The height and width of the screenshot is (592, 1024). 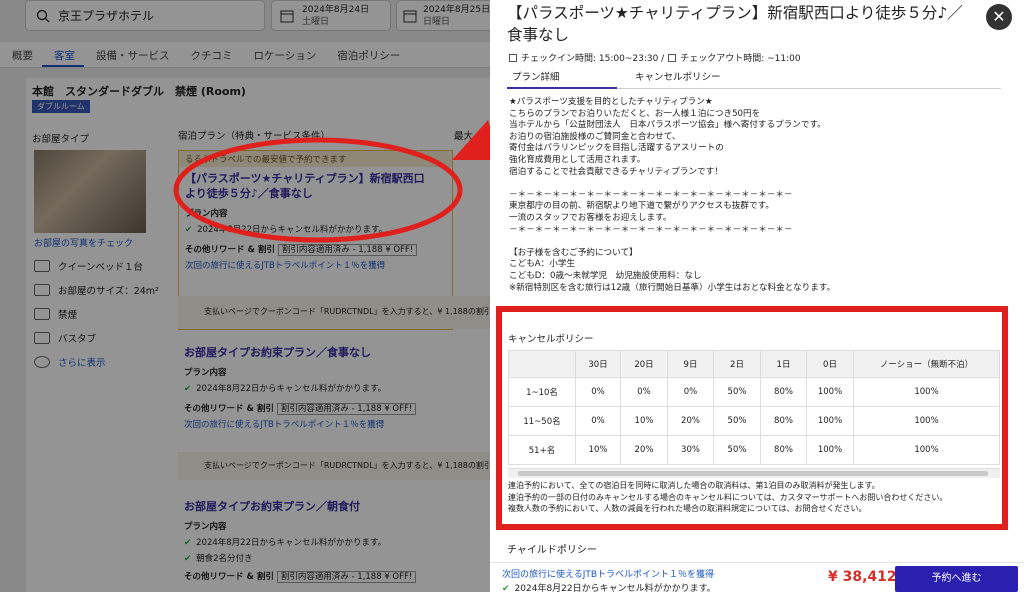 I want to click on max-heading: 最大, so click(x=464, y=136).